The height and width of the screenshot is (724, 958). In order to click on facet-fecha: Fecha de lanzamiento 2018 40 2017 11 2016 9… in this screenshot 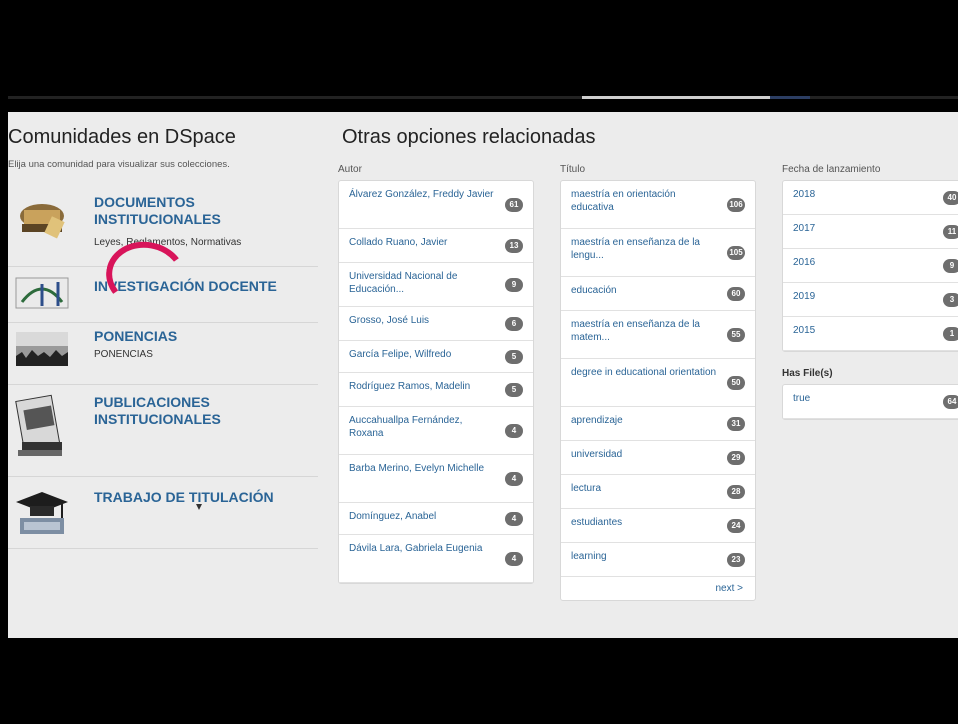, I will do `click(870, 292)`.